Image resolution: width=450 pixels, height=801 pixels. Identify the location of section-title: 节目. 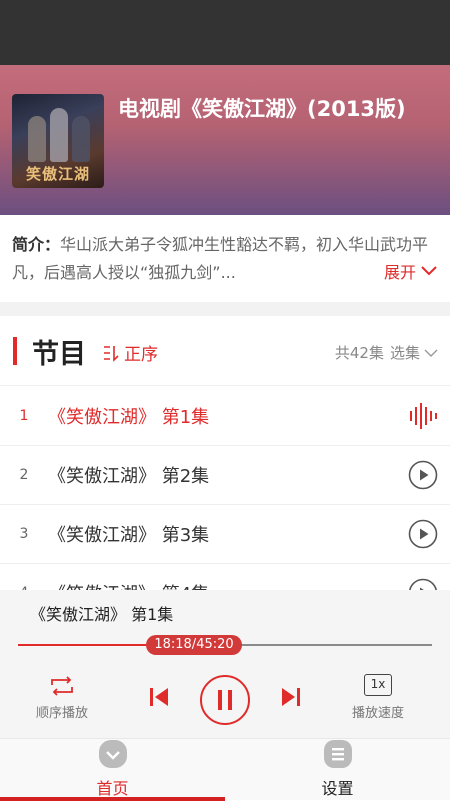
(59, 354).